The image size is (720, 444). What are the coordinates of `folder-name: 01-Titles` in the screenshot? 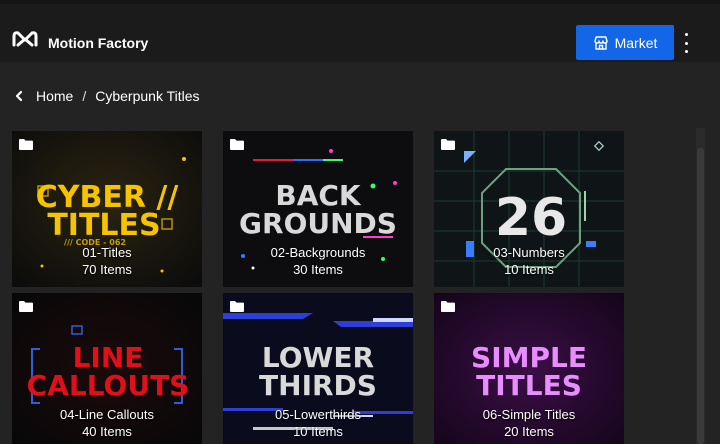 It's located at (107, 252).